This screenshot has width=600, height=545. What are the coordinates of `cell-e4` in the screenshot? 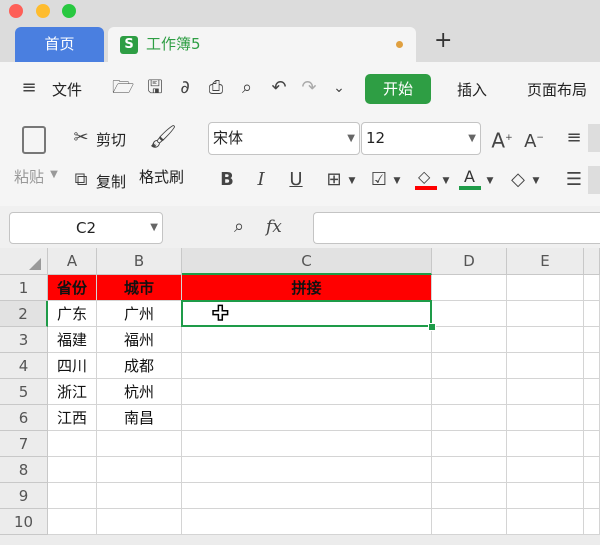 It's located at (545, 366).